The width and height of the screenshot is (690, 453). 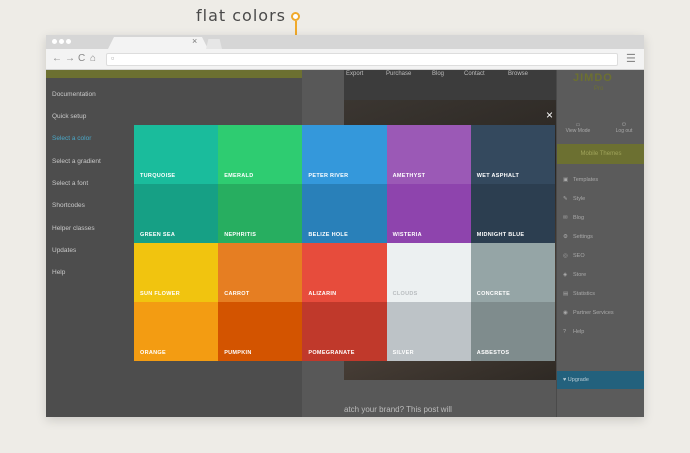 I want to click on color-swatch-label: CONCRETE, so click(x=493, y=294).